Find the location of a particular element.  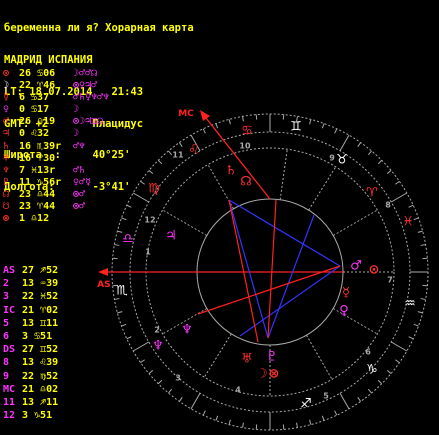

zodiac-sign-icon: ♋ is located at coordinates (247, 131).